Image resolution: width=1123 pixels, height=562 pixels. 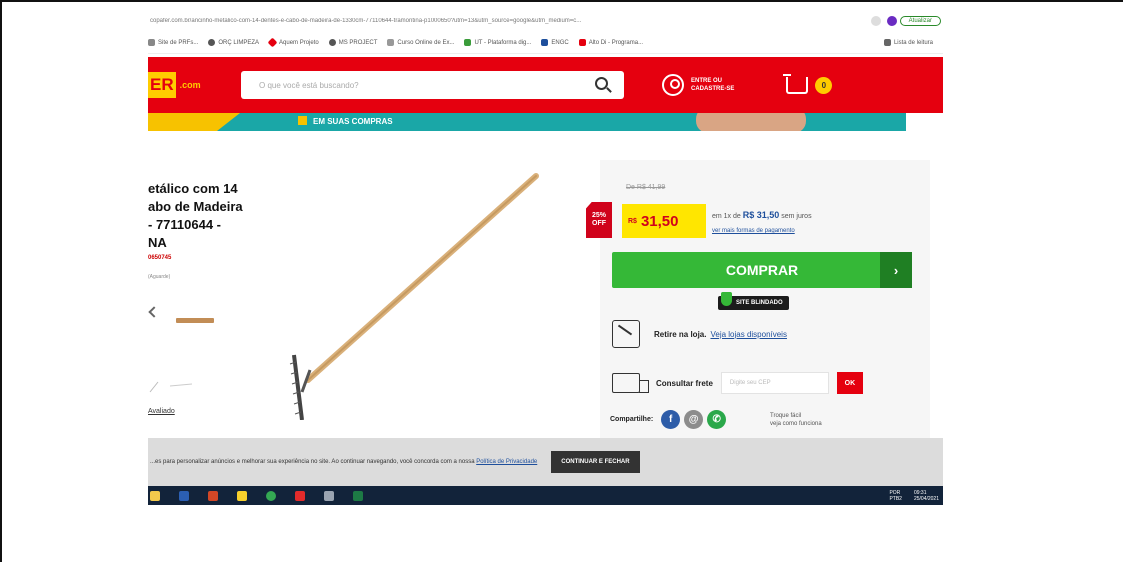 What do you see at coordinates (195, 206) in the screenshot?
I see `product-title-line: abo de Madeira` at bounding box center [195, 206].